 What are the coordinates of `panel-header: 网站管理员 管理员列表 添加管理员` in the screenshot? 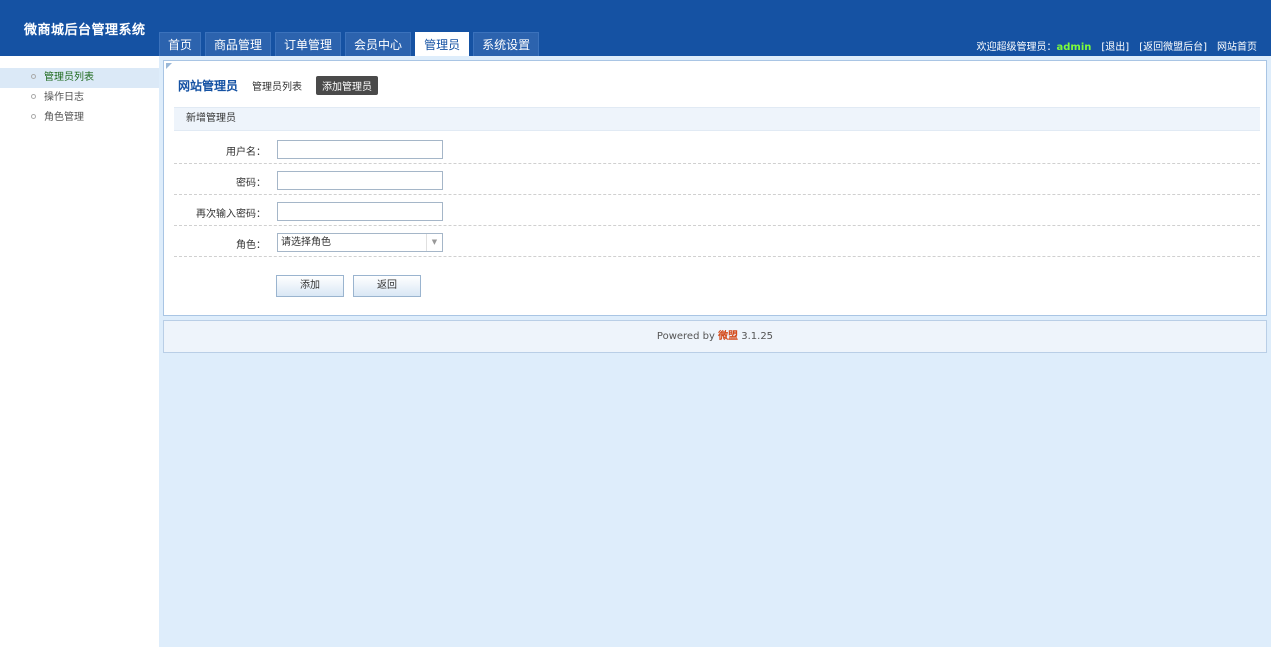 It's located at (278, 85).